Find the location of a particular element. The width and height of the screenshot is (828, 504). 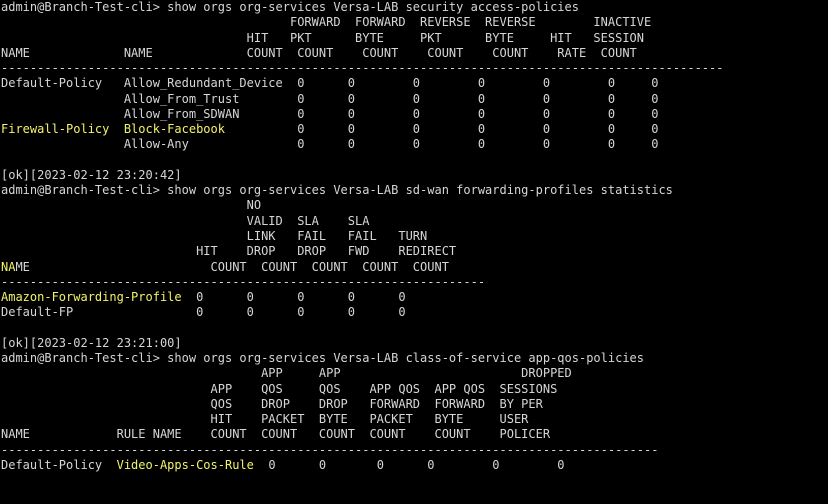

terminal-text: HIT DROP DROP FWD REDIRECT is located at coordinates (229, 251).